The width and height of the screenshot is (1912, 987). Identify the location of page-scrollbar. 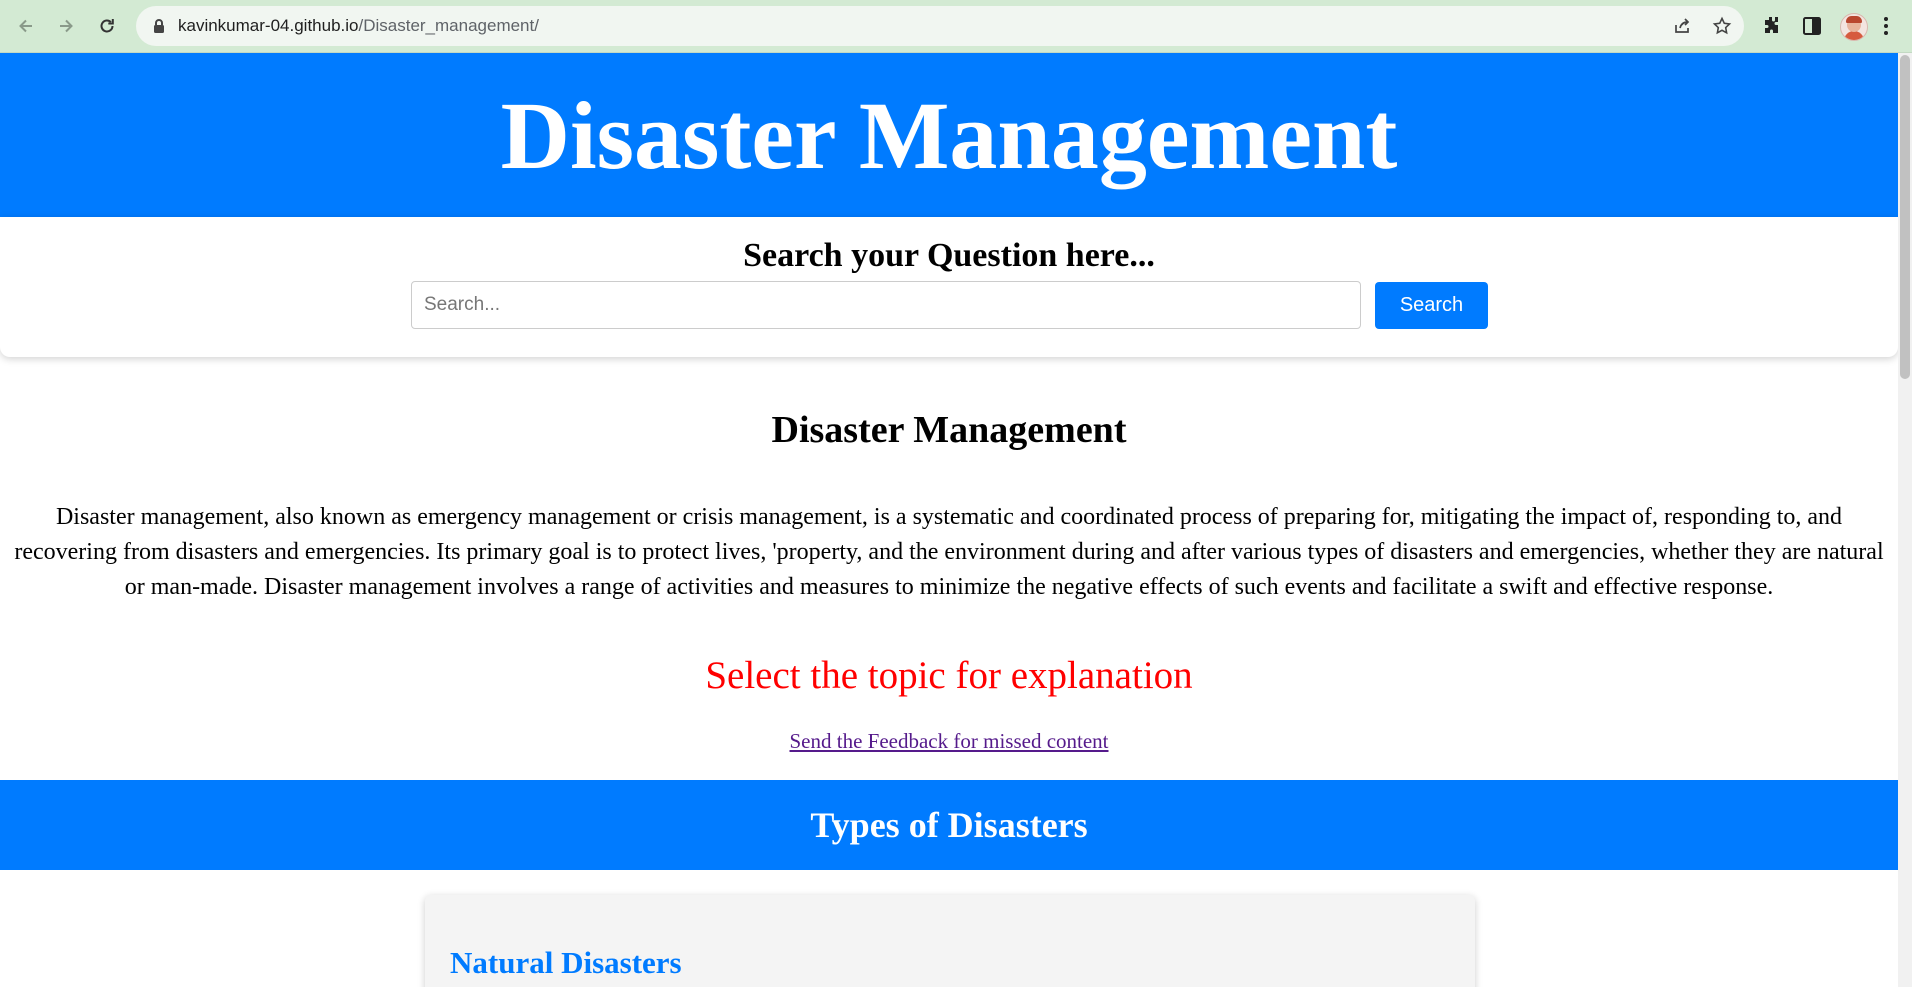
(1905, 520).